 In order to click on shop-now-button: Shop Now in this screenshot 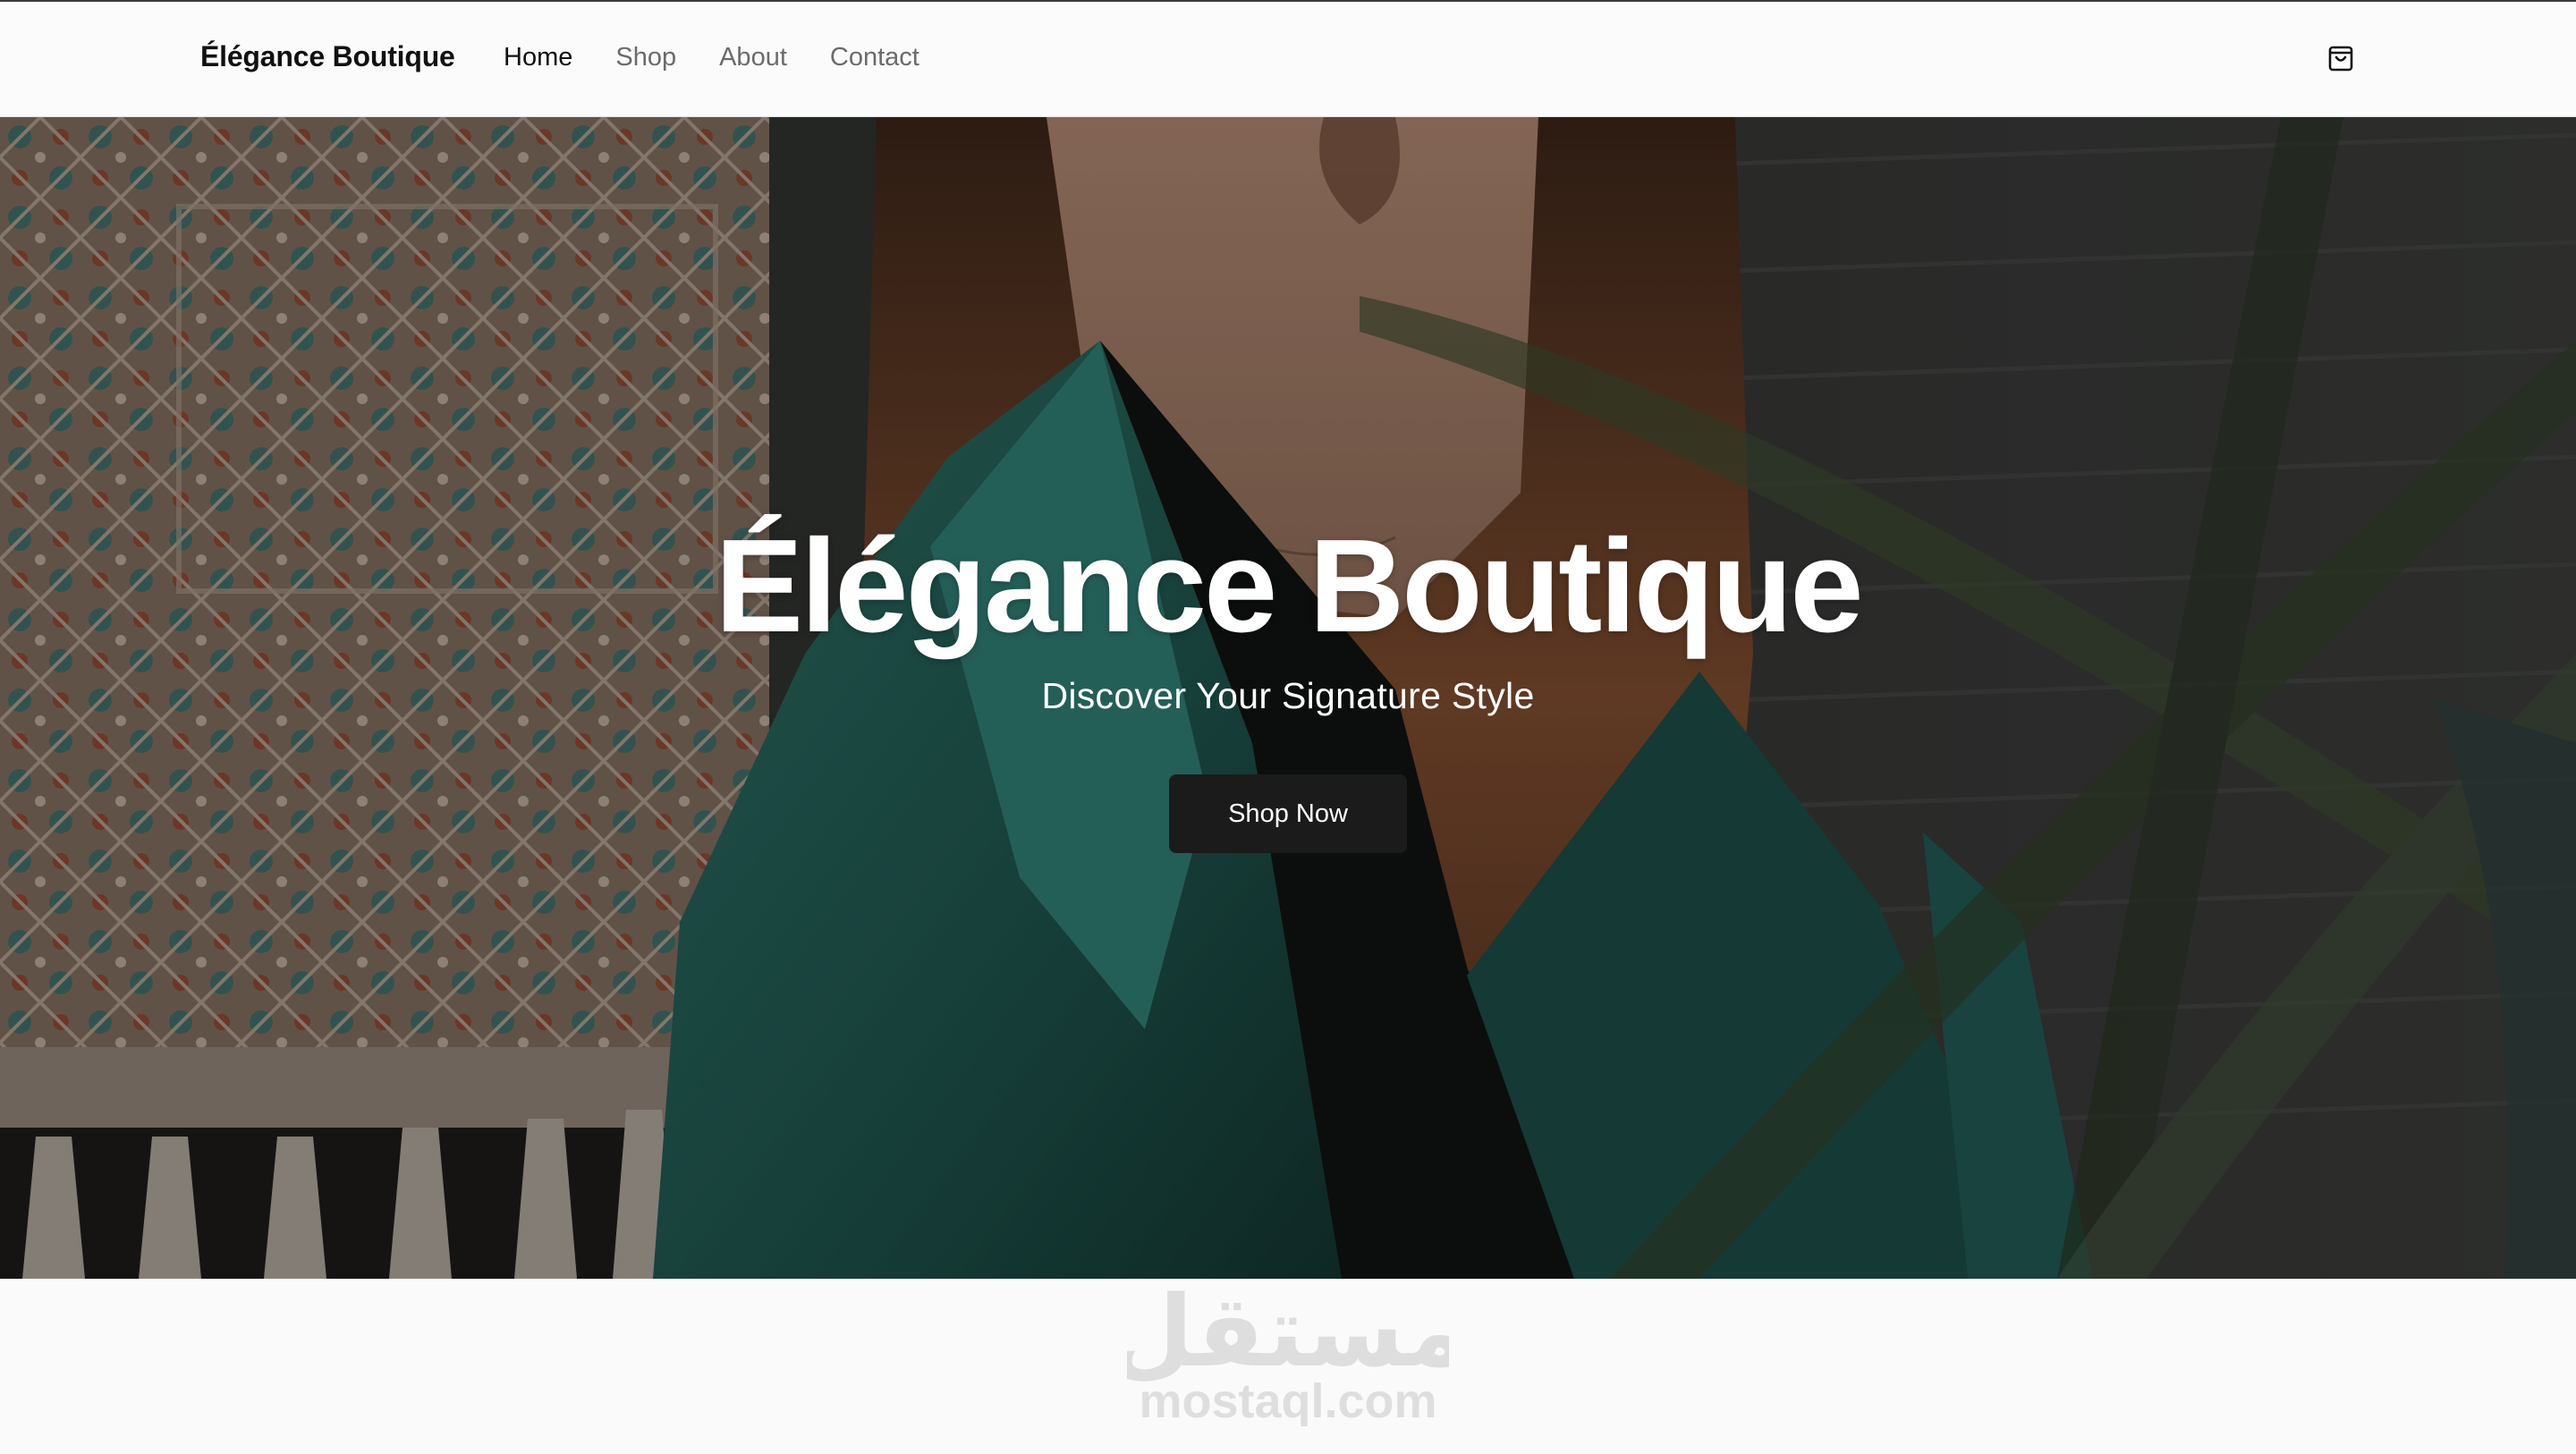, I will do `click(1288, 814)`.